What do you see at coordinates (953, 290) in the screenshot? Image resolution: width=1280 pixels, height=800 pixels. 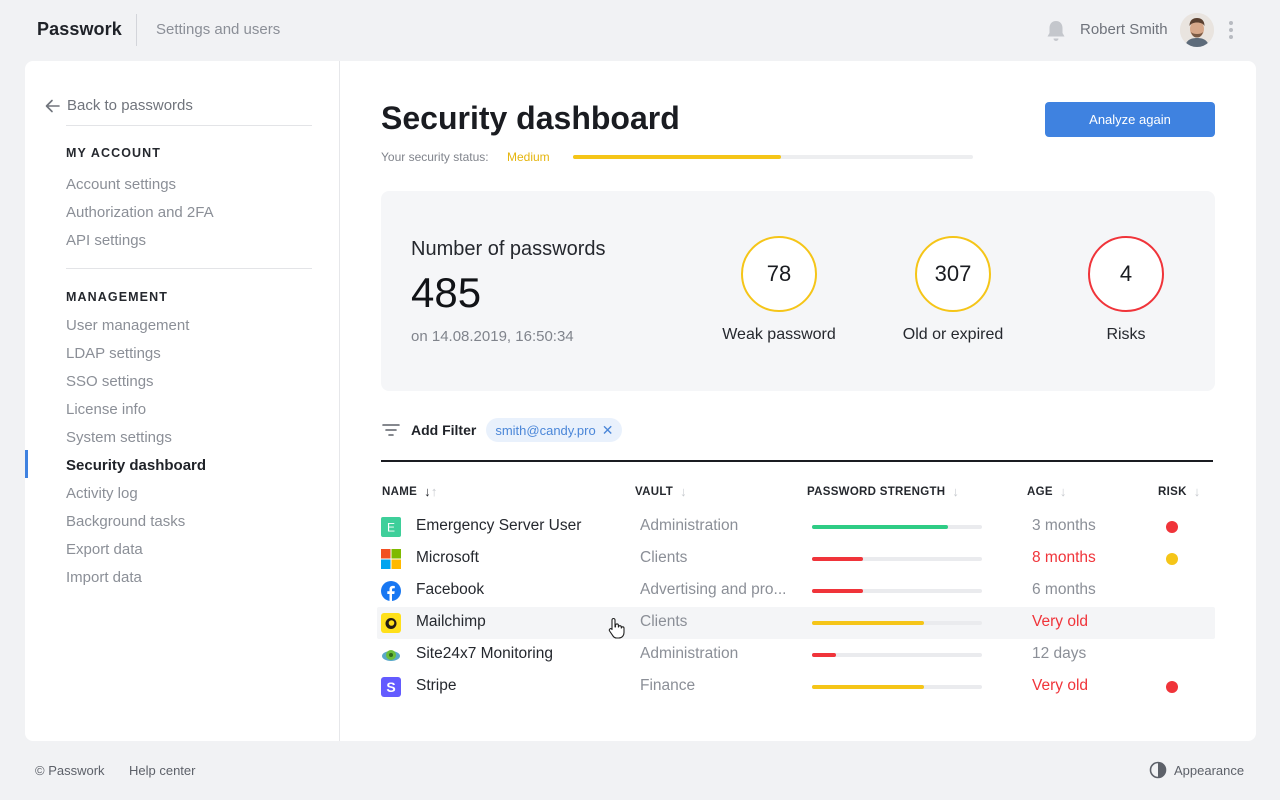 I see `metric-old-or-expired: 307 Old or expired` at bounding box center [953, 290].